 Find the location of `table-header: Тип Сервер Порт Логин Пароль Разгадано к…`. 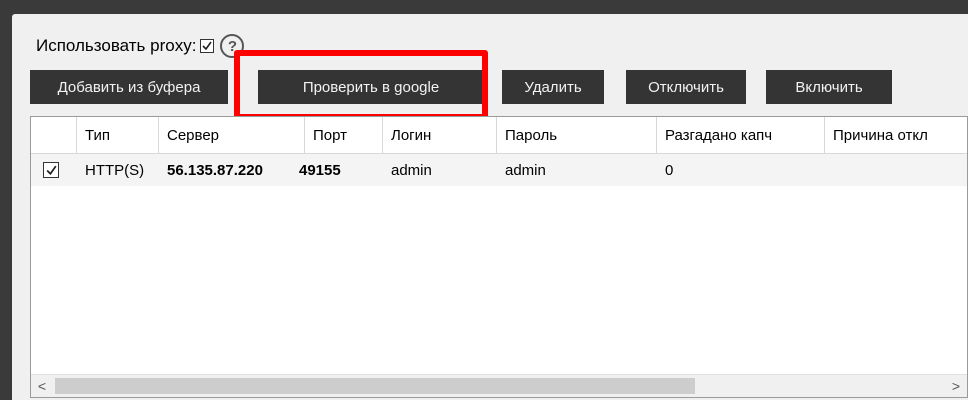

table-header: Тип Сервер Порт Логин Пароль Разгадано к… is located at coordinates (499, 135).